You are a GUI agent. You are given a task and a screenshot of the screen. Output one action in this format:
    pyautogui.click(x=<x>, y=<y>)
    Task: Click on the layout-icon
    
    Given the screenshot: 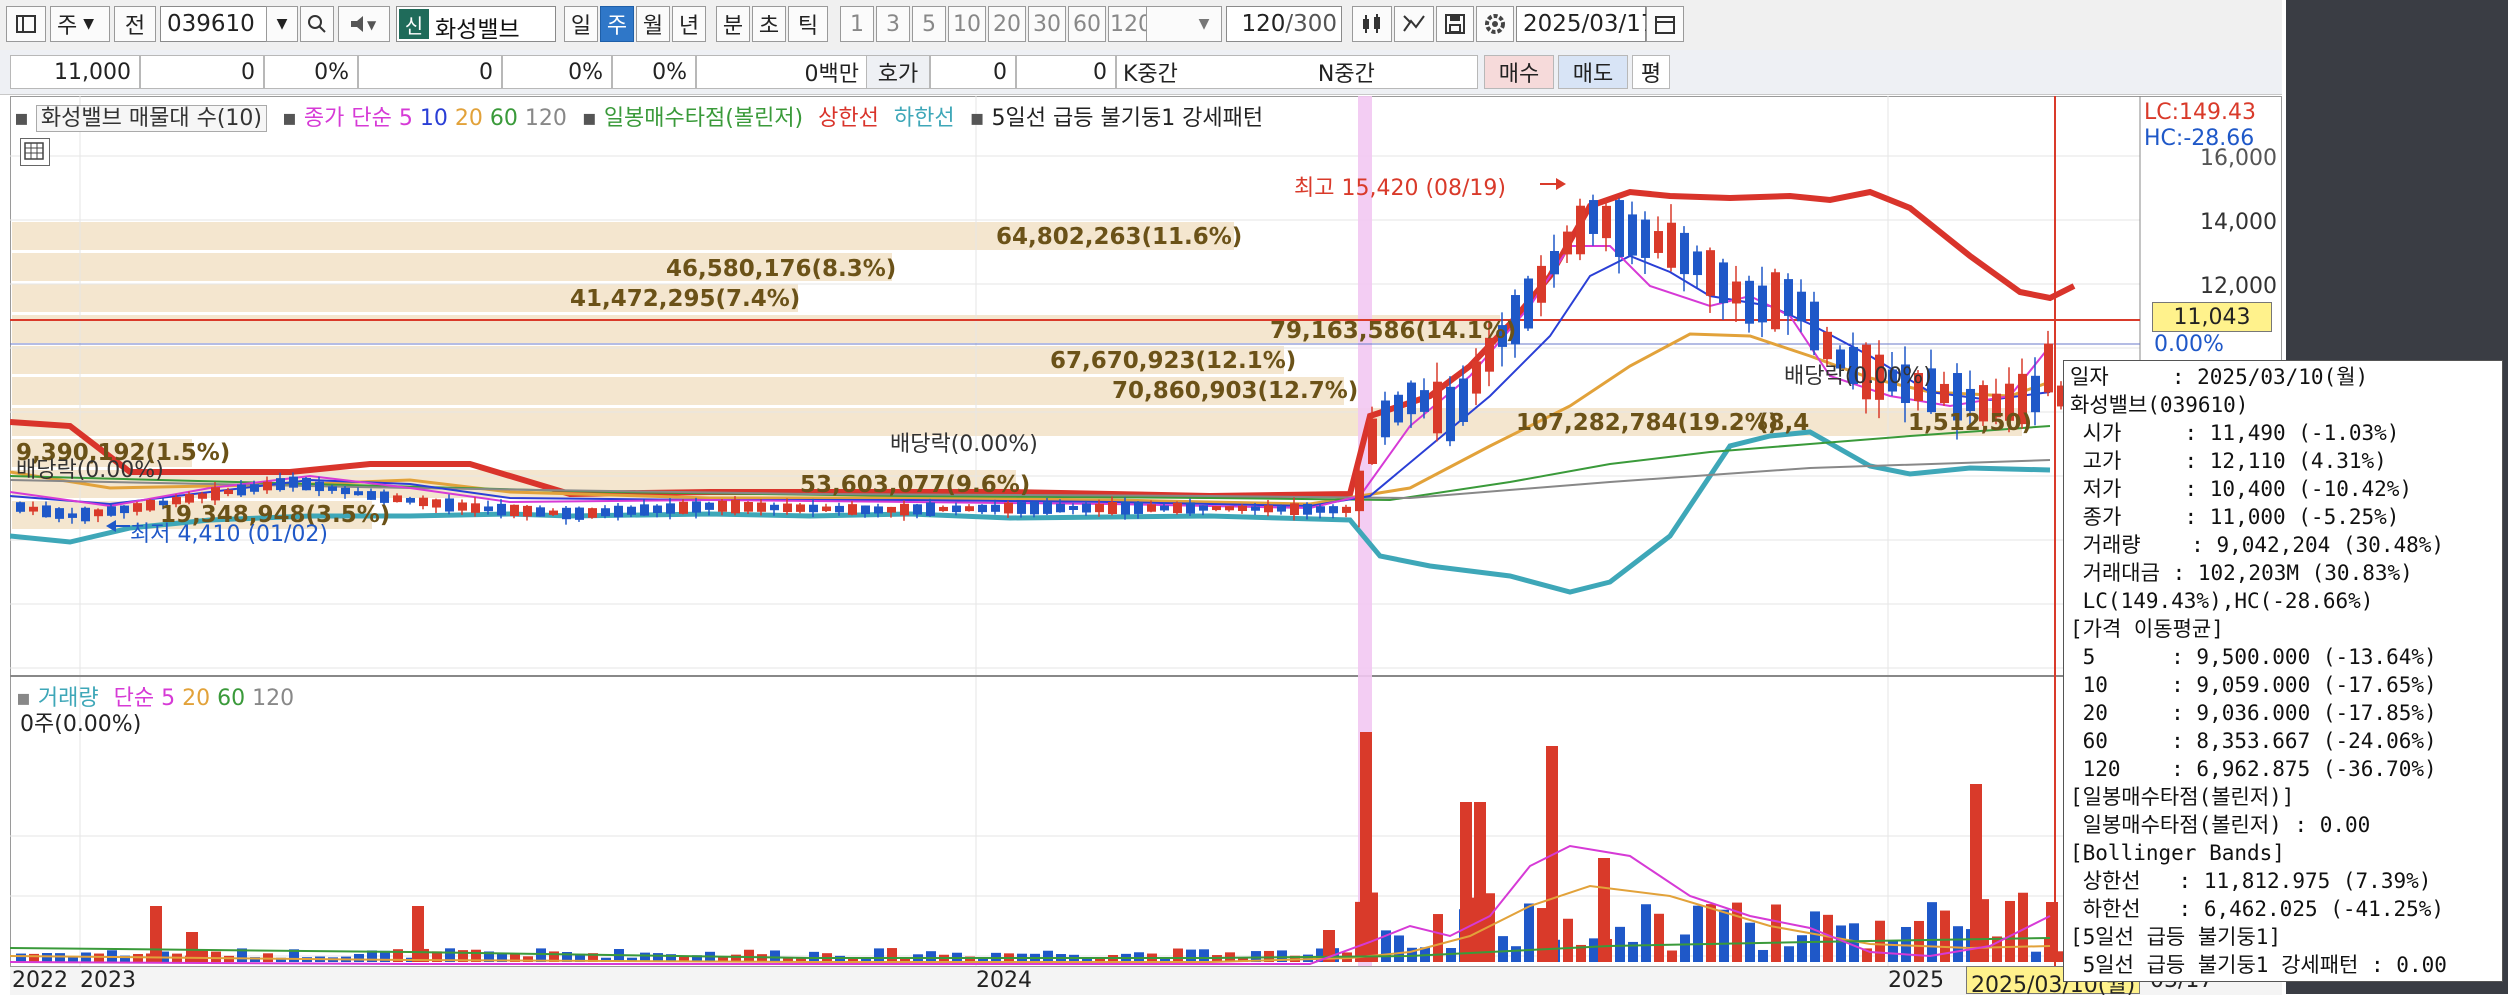 What is the action you would take?
    pyautogui.click(x=26, y=24)
    